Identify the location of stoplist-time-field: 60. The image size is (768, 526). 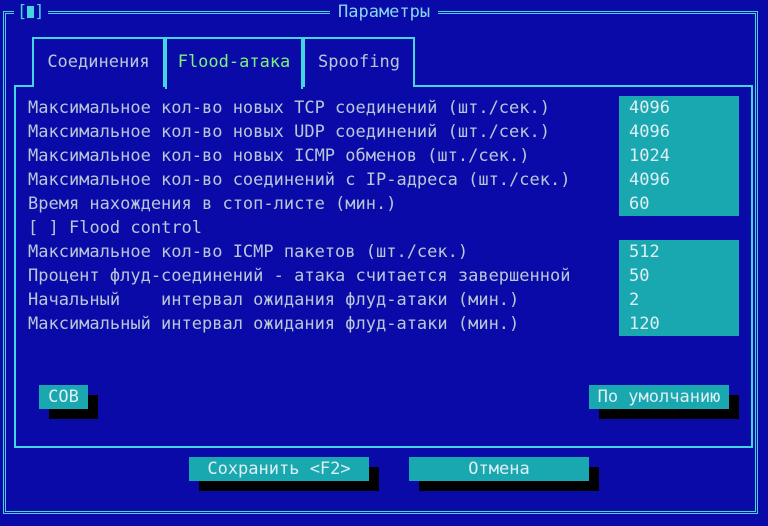
(679, 204).